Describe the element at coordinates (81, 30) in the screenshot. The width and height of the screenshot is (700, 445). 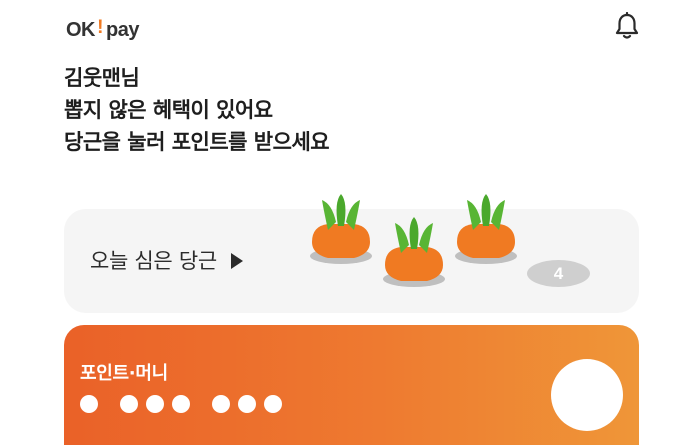
I see `logo-ok-text: OK` at that location.